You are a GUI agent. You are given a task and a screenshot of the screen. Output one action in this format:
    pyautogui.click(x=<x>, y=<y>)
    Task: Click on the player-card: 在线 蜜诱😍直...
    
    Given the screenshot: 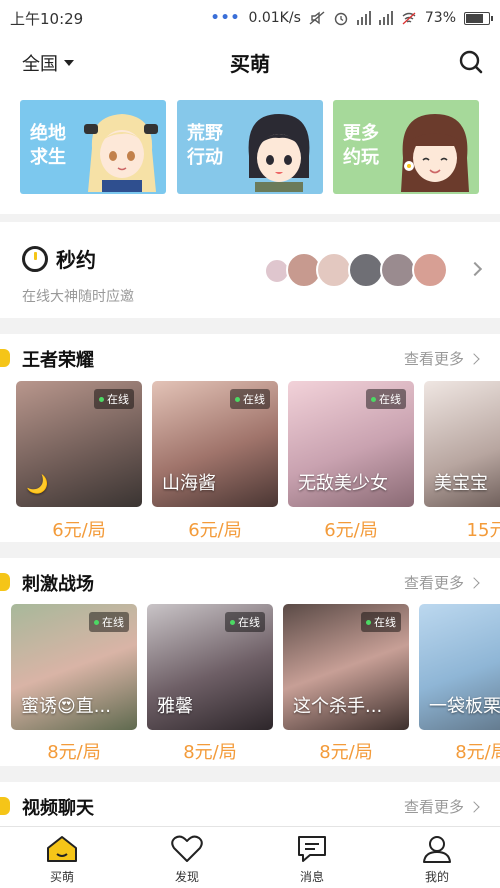 What is the action you would take?
    pyautogui.click(x=74, y=667)
    